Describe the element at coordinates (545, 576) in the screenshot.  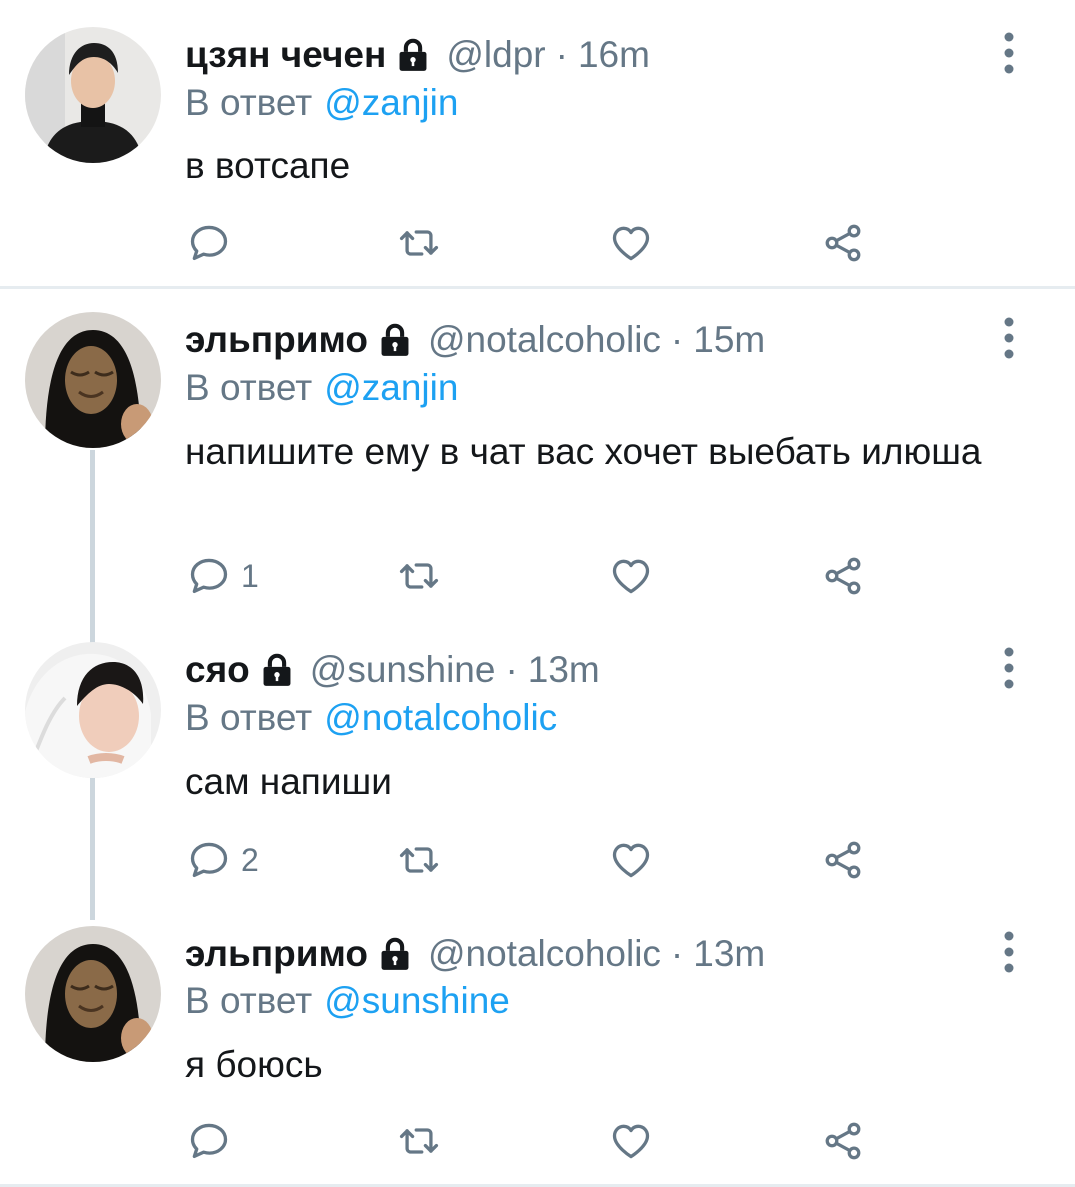
I see `tweet-actions: 1` at that location.